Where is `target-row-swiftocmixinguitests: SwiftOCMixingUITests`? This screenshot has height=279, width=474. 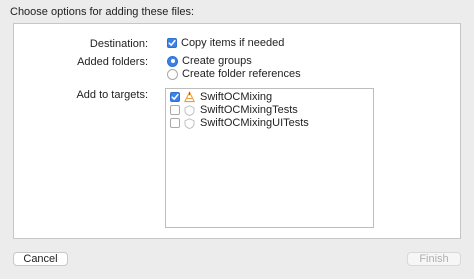
target-row-swiftocmixinguitests: SwiftOCMixingUITests is located at coordinates (239, 123).